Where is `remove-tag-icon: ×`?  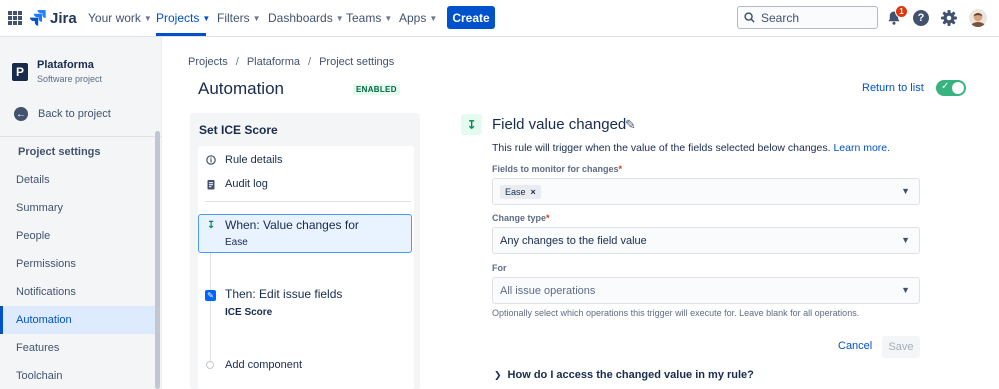 remove-tag-icon: × is located at coordinates (533, 192).